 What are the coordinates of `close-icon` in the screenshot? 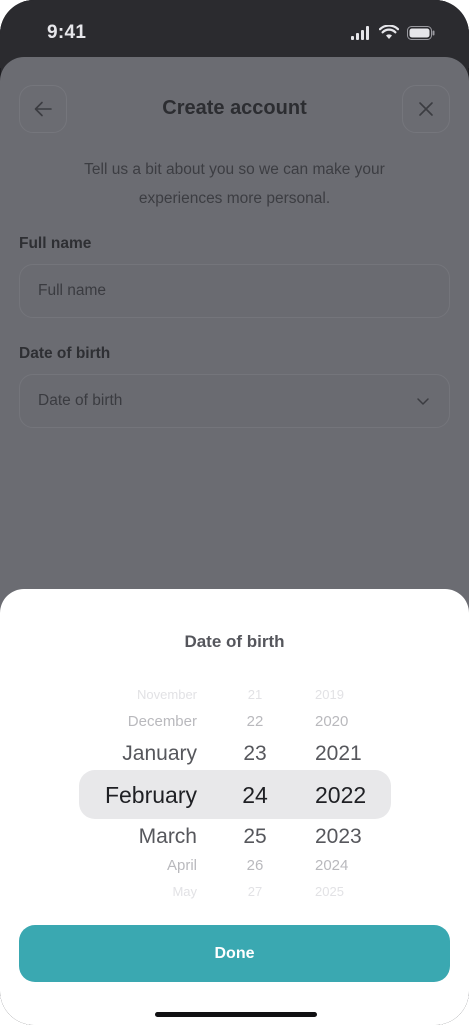 It's located at (426, 109).